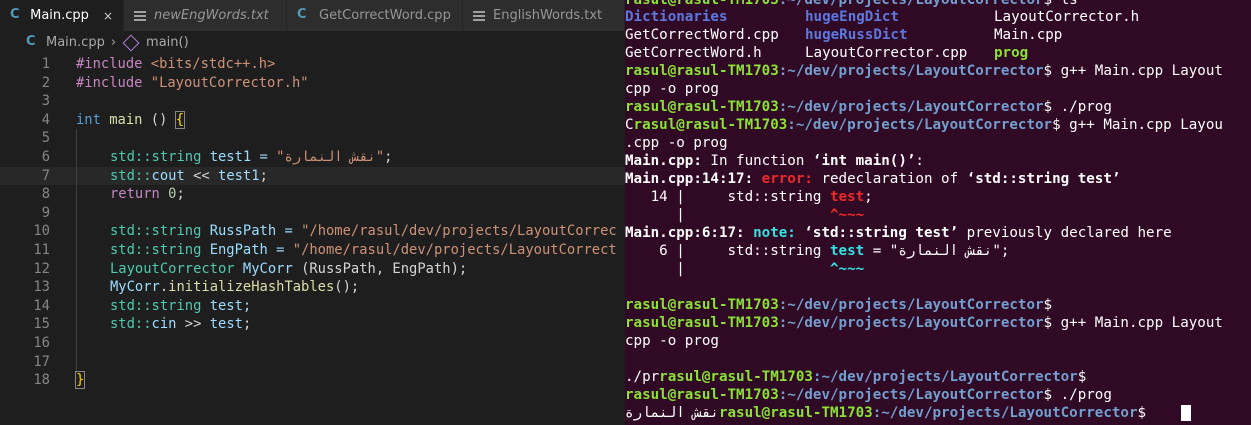  Describe the element at coordinates (41, 342) in the screenshot. I see `line-number: 16` at that location.